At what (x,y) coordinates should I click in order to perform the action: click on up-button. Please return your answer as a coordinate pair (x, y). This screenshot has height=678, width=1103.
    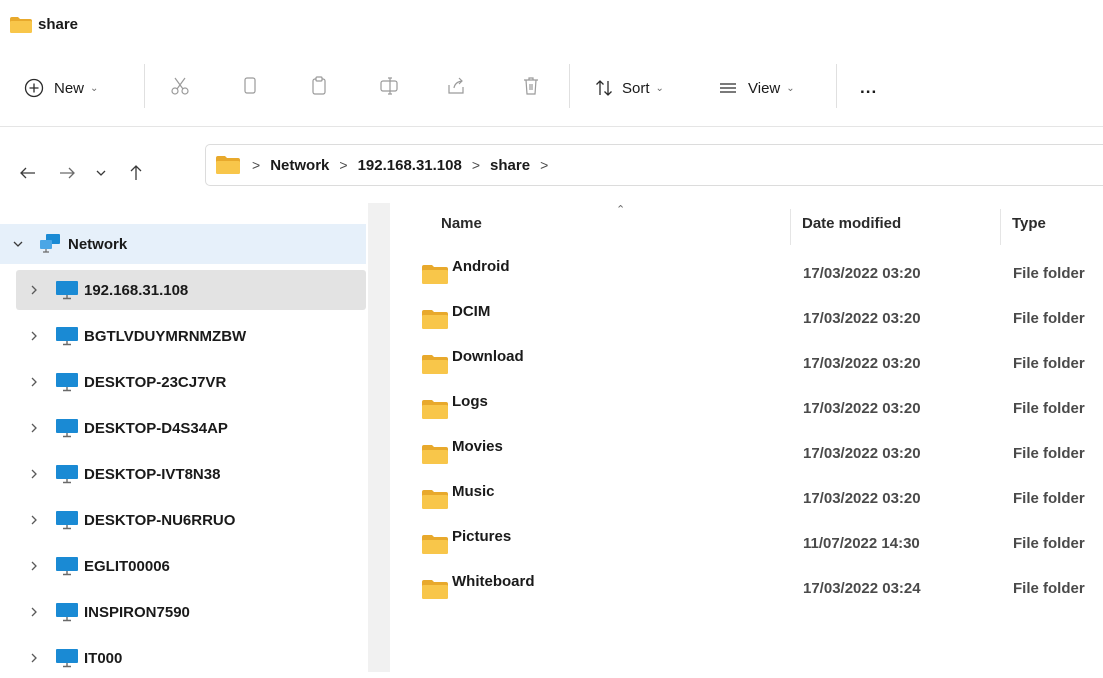
    Looking at the image, I should click on (136, 173).